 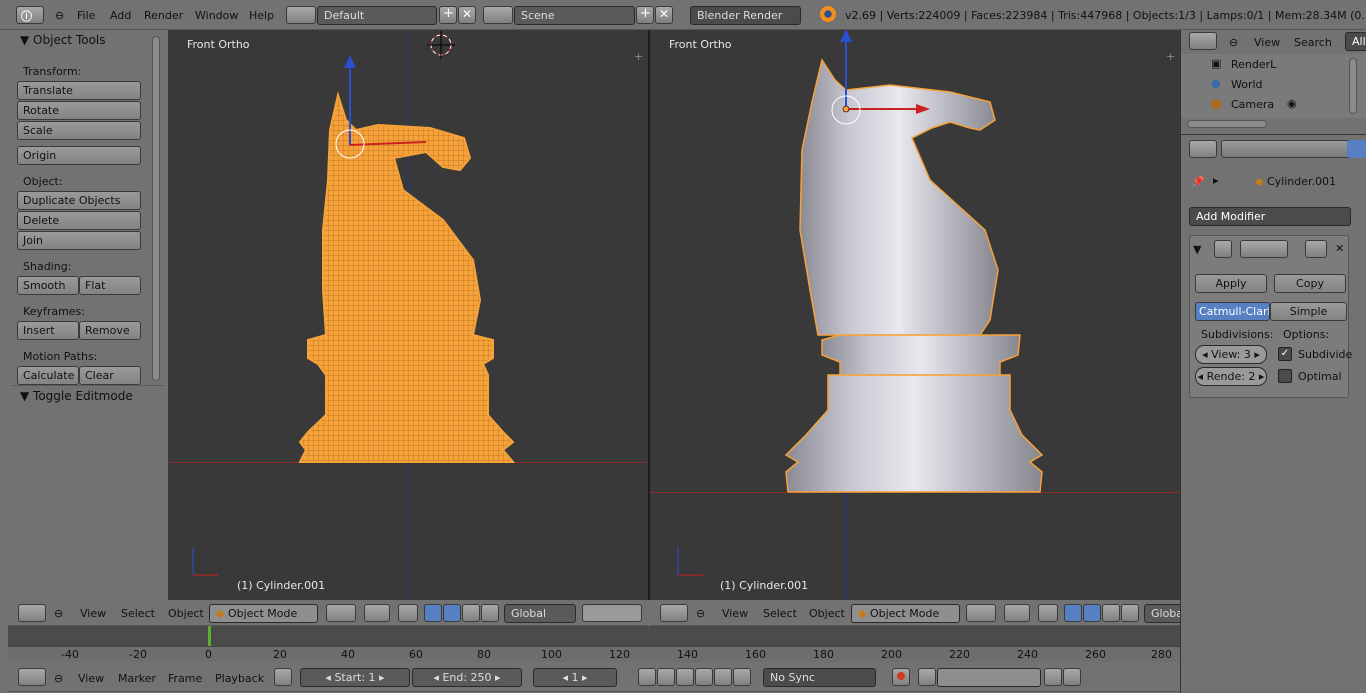 What do you see at coordinates (1355, 41) in the screenshot?
I see `display-mode-select: All` at bounding box center [1355, 41].